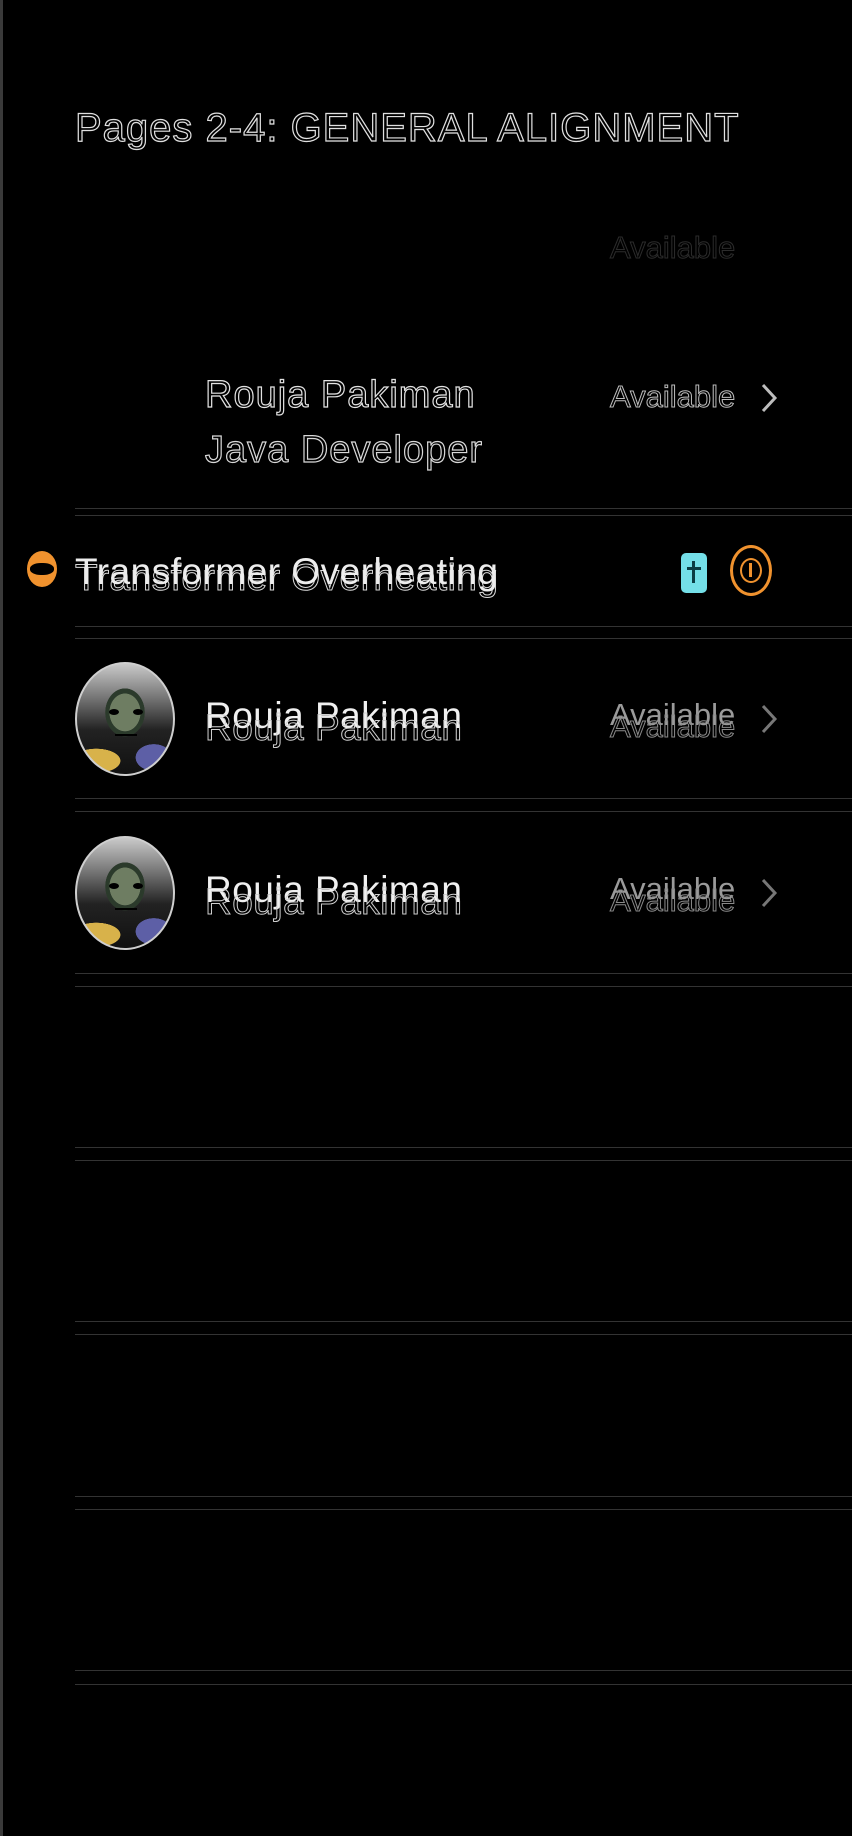  What do you see at coordinates (694, 573) in the screenshot?
I see `phone-icon` at bounding box center [694, 573].